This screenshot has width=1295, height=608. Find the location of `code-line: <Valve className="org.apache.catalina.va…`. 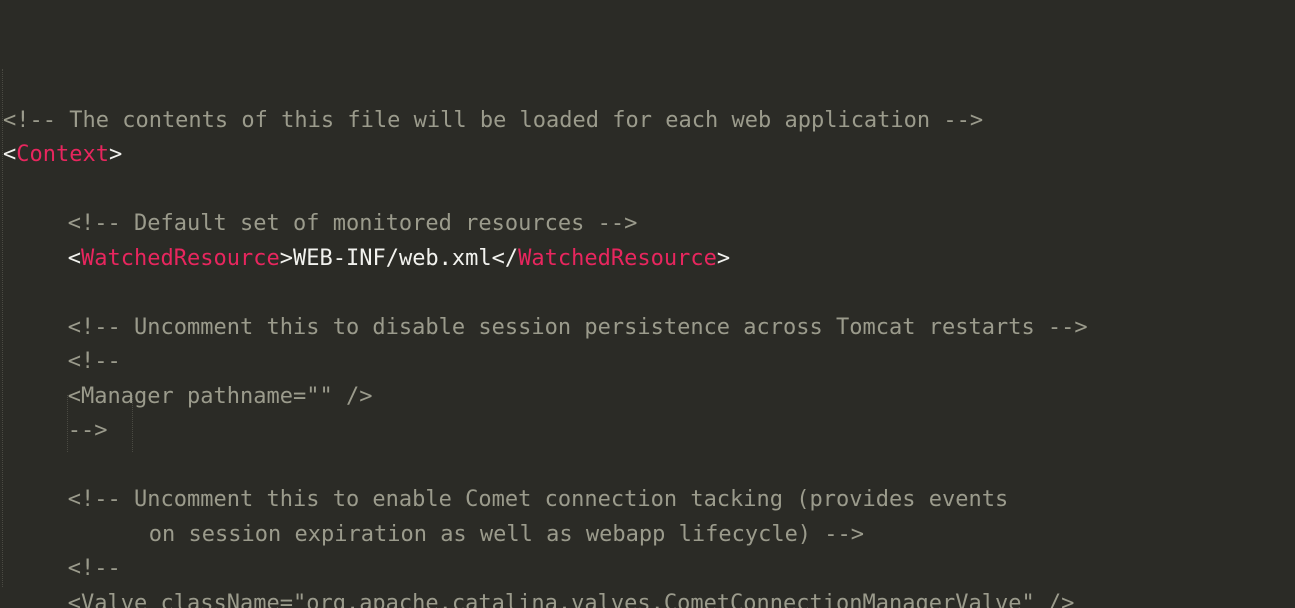

code-line: <Valve className="org.apache.catalina.va… is located at coordinates (647, 597).